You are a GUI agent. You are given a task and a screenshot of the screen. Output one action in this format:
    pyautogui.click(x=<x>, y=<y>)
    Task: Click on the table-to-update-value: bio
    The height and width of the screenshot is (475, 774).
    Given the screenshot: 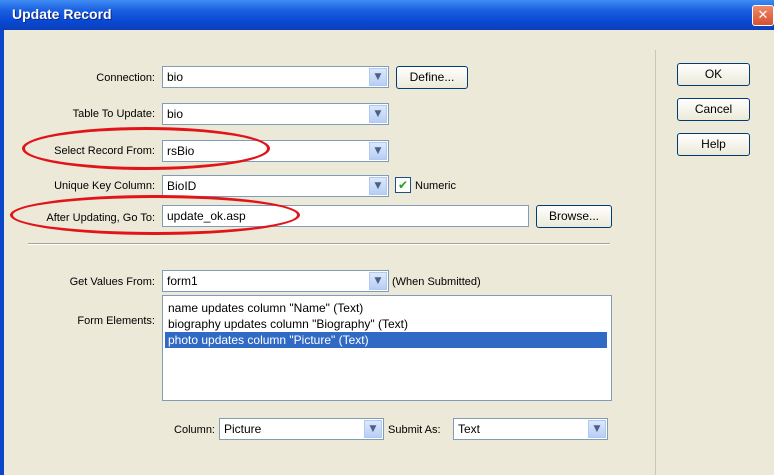 What is the action you would take?
    pyautogui.click(x=175, y=114)
    